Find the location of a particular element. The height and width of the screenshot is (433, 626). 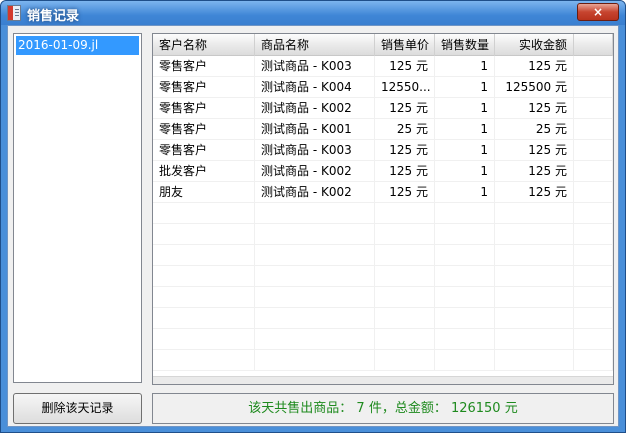

cell-product: 测试商品 - K004 is located at coordinates (315, 87).